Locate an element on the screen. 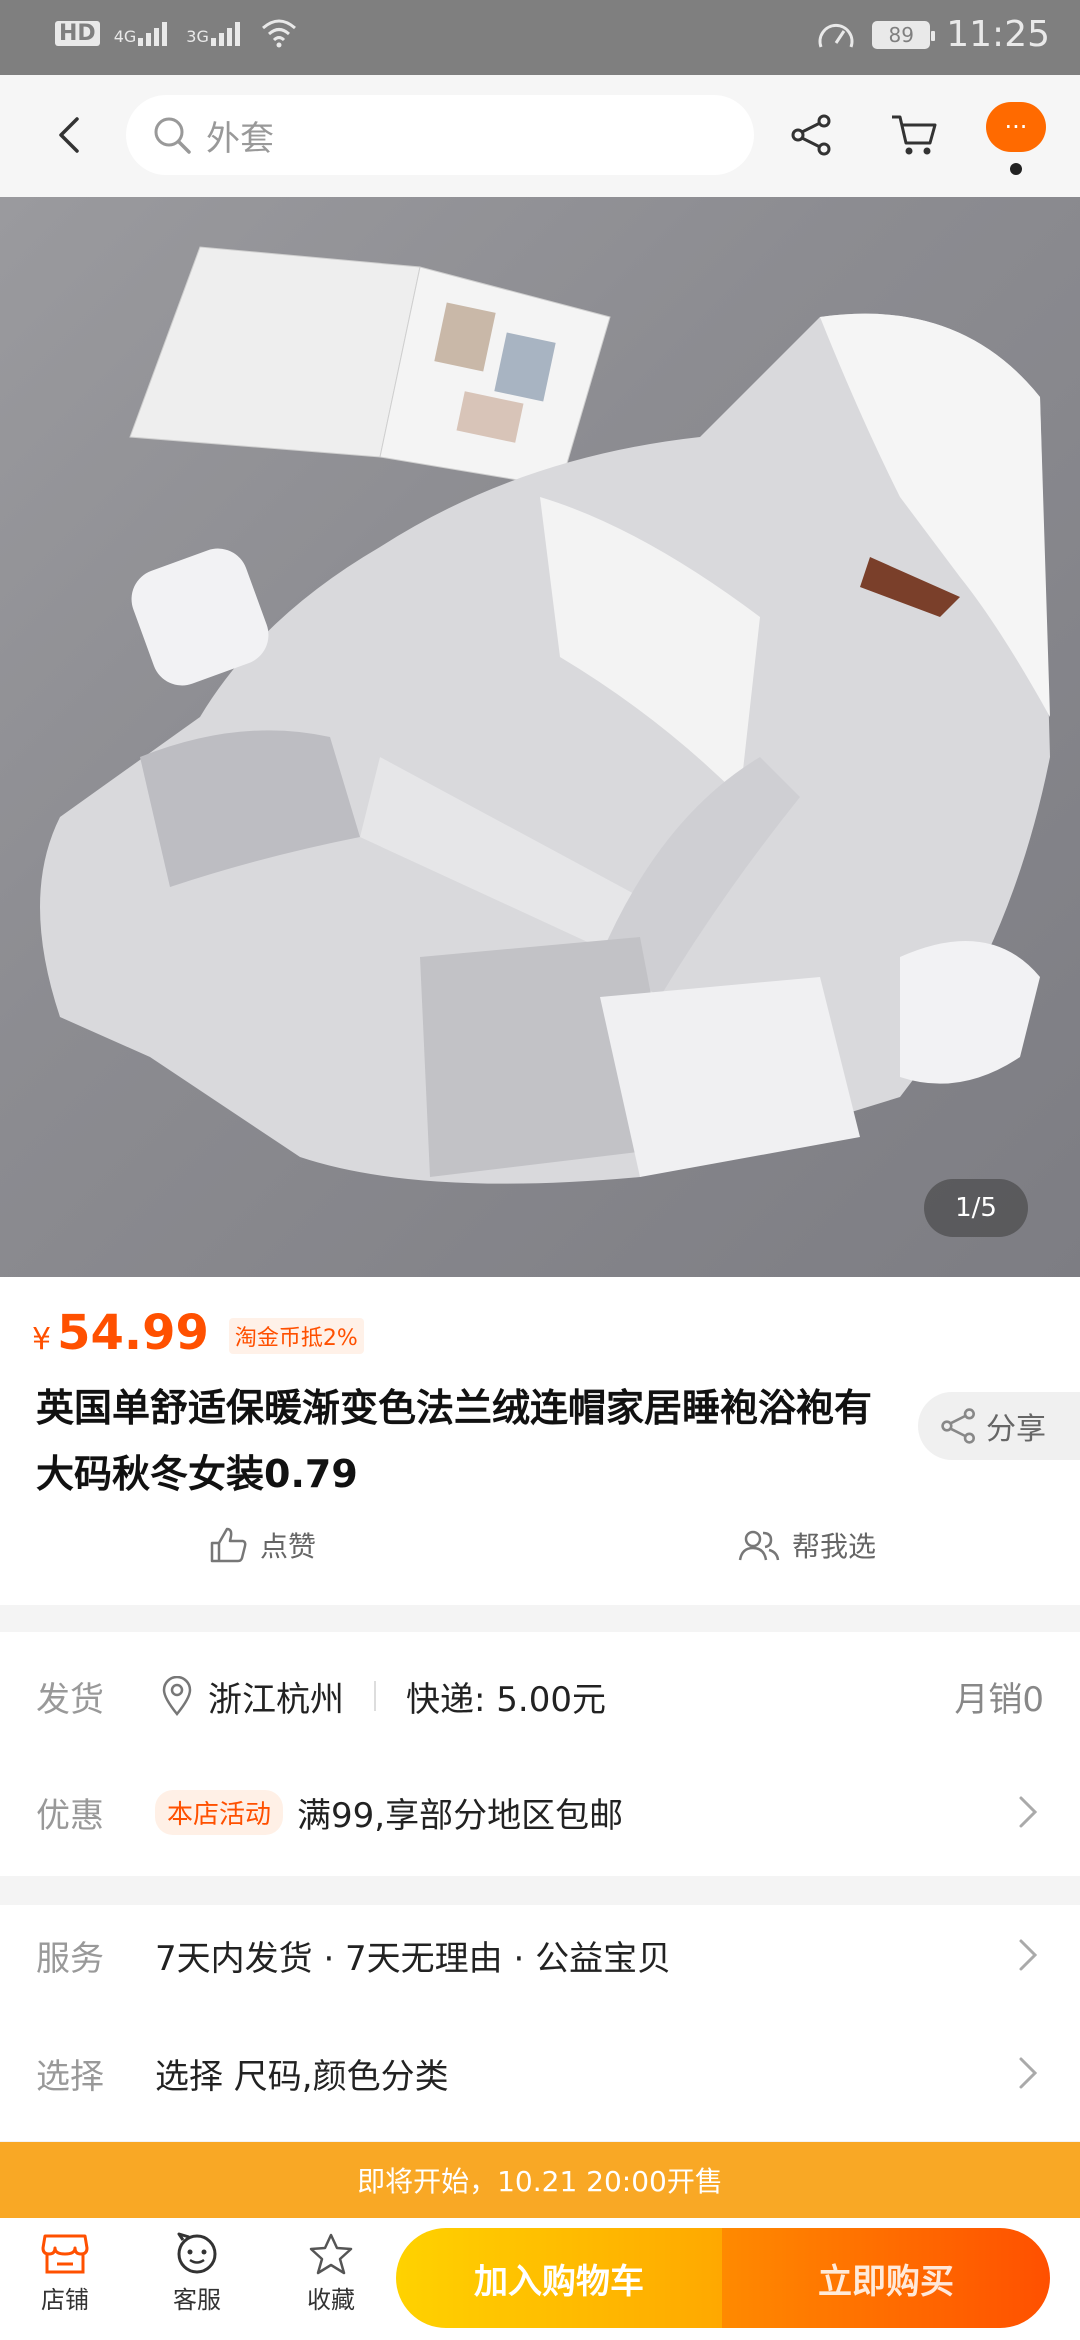 The image size is (1080, 2340). buy-now-button: 立即购买 is located at coordinates (886, 2278).